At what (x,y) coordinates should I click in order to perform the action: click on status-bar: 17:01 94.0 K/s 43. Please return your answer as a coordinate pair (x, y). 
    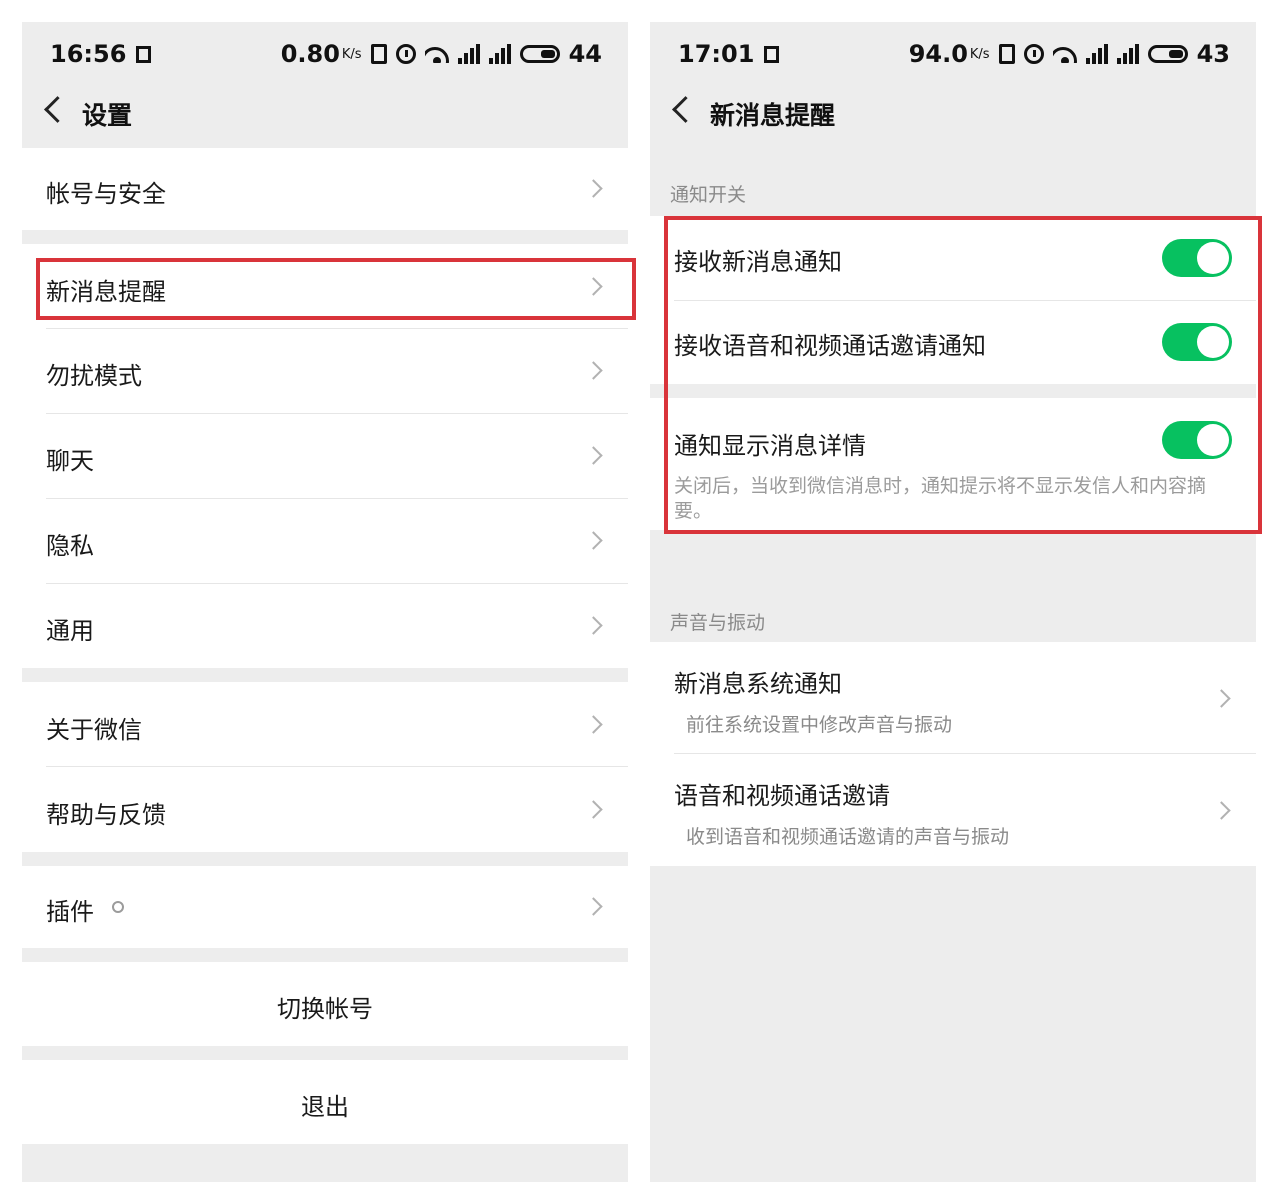
    Looking at the image, I should click on (953, 54).